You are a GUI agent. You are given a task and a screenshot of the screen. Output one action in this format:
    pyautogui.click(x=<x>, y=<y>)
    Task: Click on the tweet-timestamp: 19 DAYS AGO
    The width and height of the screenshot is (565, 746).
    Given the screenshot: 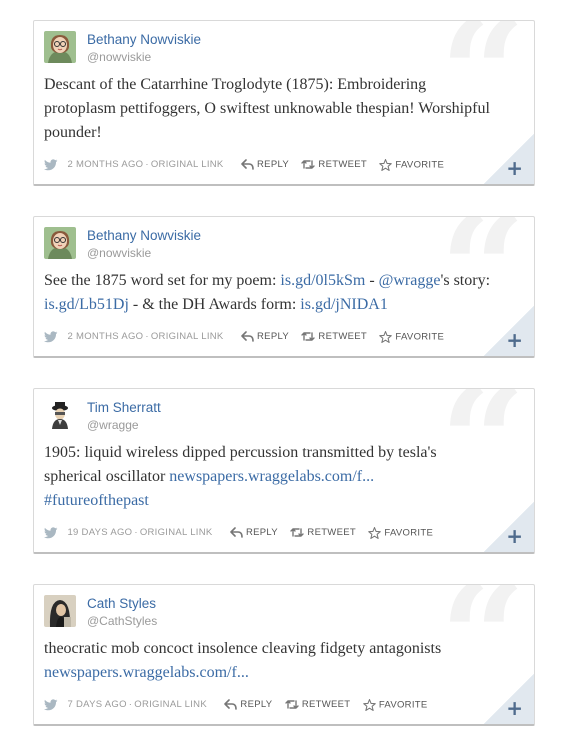 What is the action you would take?
    pyautogui.click(x=100, y=533)
    